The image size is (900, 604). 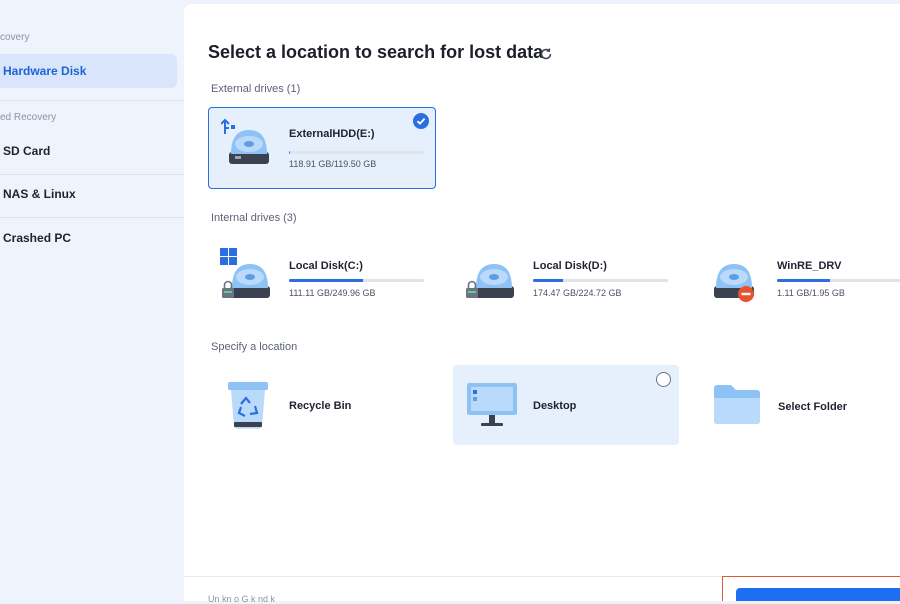 I want to click on external-drives-label: External drives (1), so click(x=256, y=89).